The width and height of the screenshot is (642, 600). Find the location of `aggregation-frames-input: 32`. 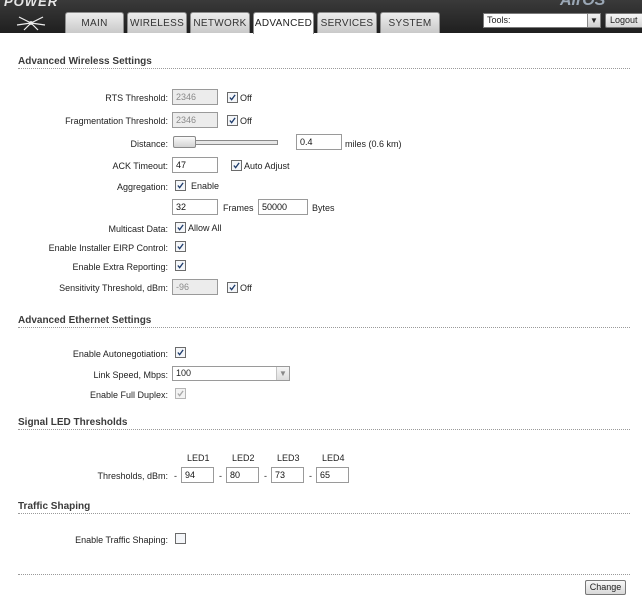

aggregation-frames-input: 32 is located at coordinates (195, 207).